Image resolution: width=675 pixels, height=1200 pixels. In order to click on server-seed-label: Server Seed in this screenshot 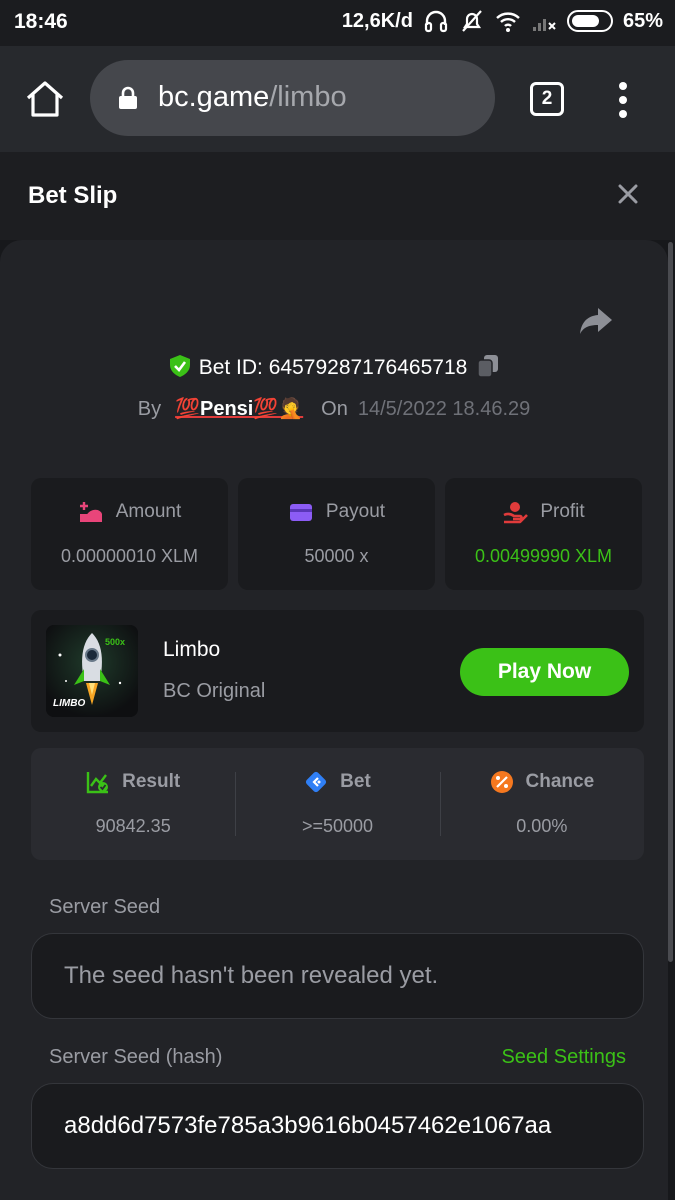, I will do `click(105, 907)`.